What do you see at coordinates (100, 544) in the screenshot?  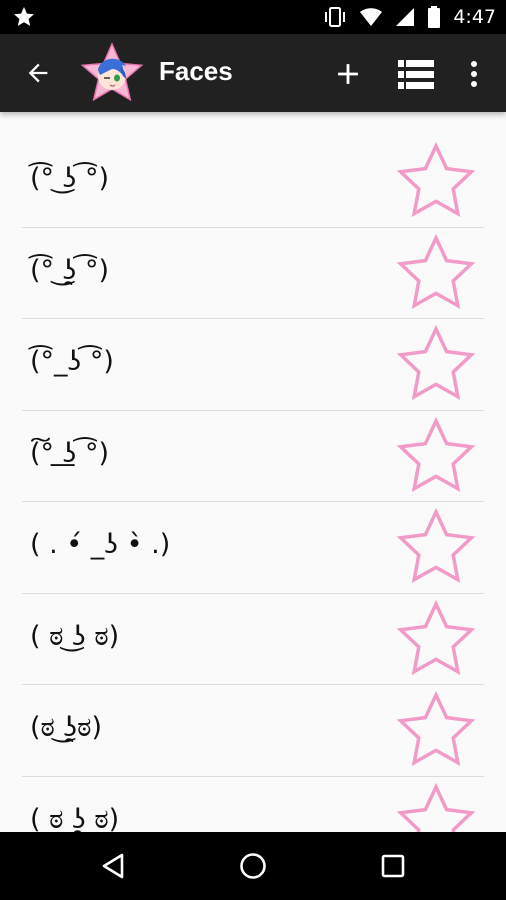 I see `face-text: ( . •́ _ʖ •̀ .)` at bounding box center [100, 544].